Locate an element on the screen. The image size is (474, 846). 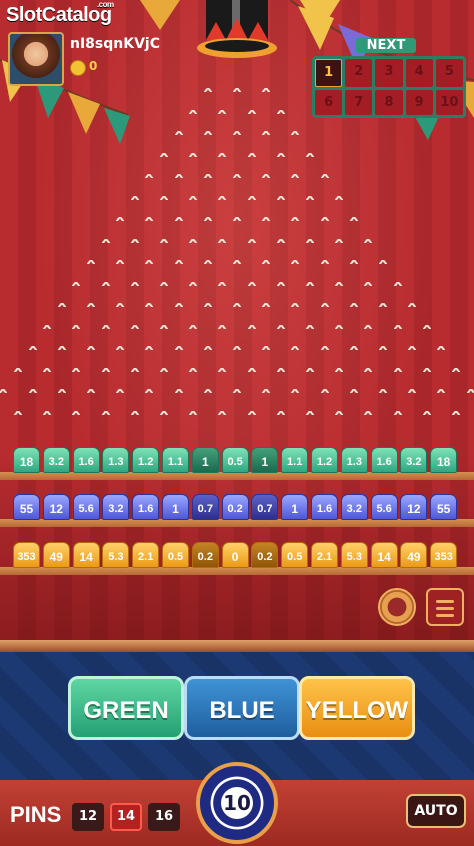
next-cell: 6 is located at coordinates (329, 102).